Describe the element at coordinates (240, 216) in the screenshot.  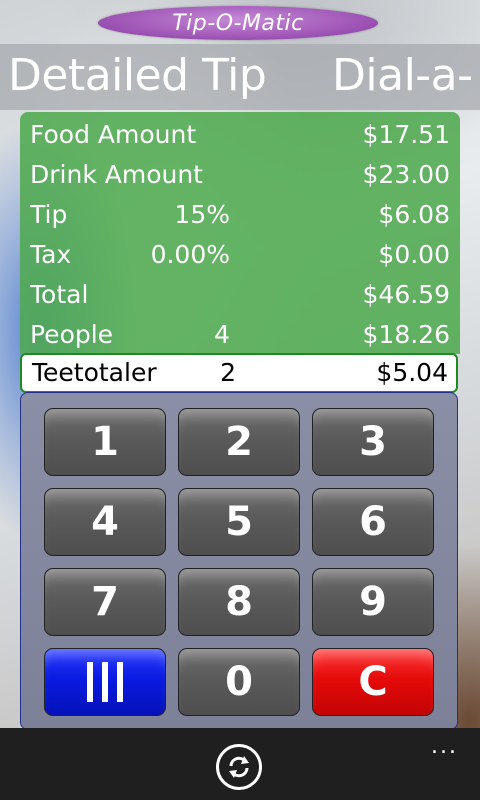
I see `tip-row: Tip 15% $6.08` at that location.